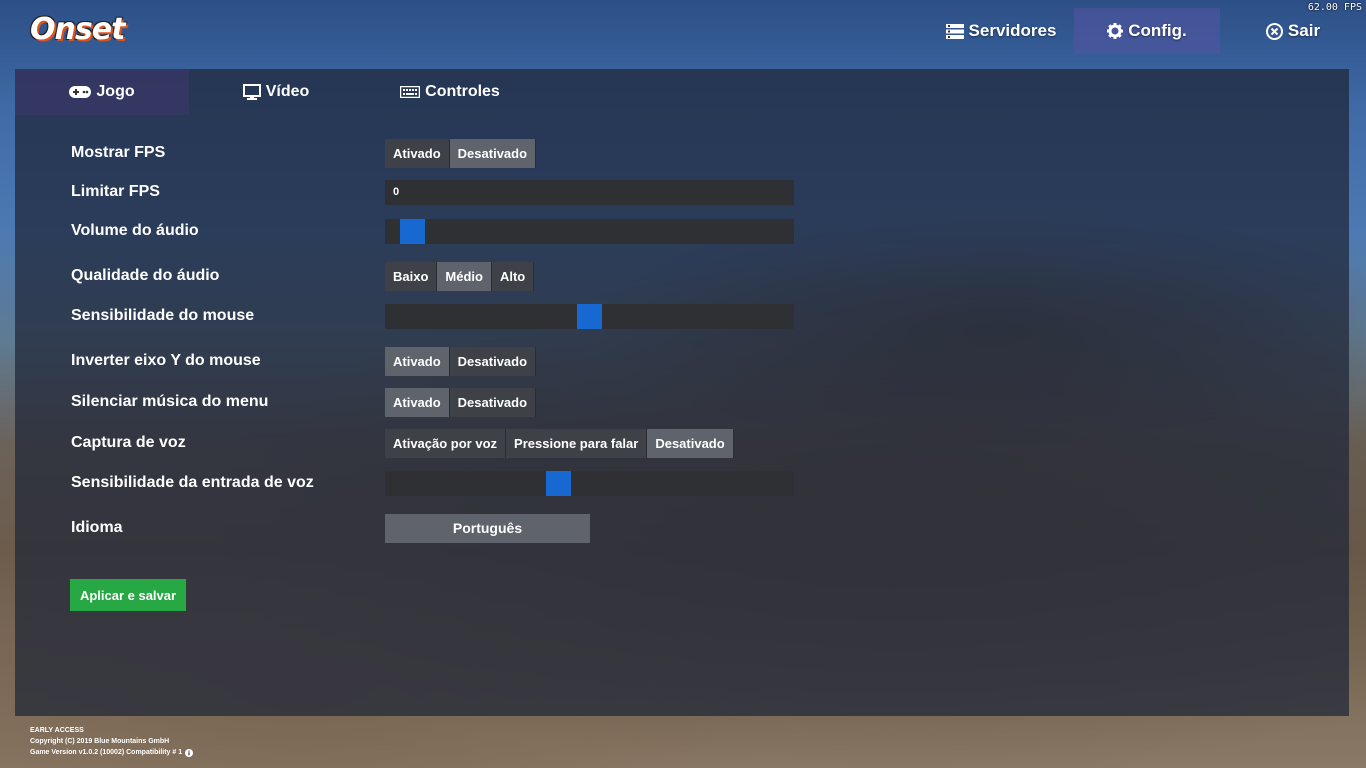  What do you see at coordinates (287, 91) in the screenshot?
I see `tab-video-label: Vídeo` at bounding box center [287, 91].